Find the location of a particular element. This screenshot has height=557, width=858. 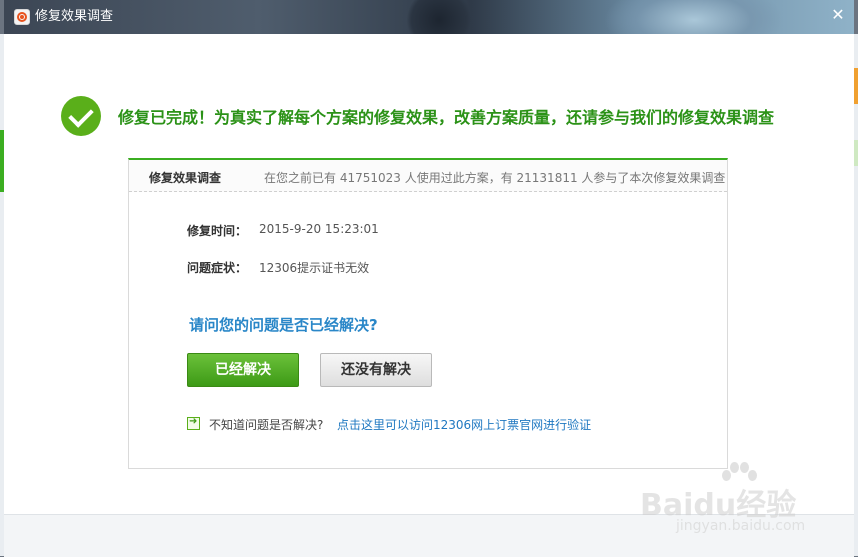

arrow-right-icon is located at coordinates (193, 423).